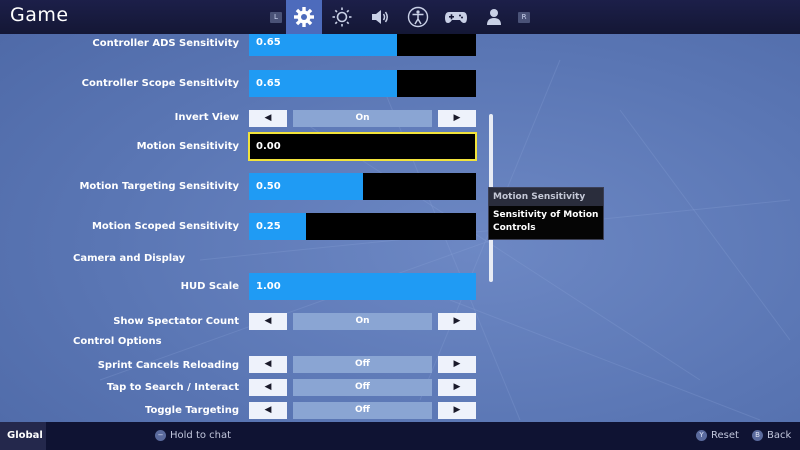 The image size is (800, 450). Describe the element at coordinates (779, 435) in the screenshot. I see `back-label: Back` at that location.